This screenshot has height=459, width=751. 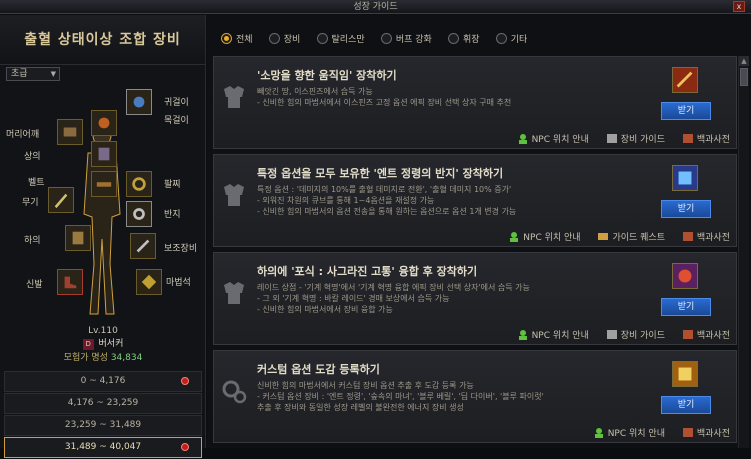 I want to click on filter-label: 휘장, so click(x=471, y=40).